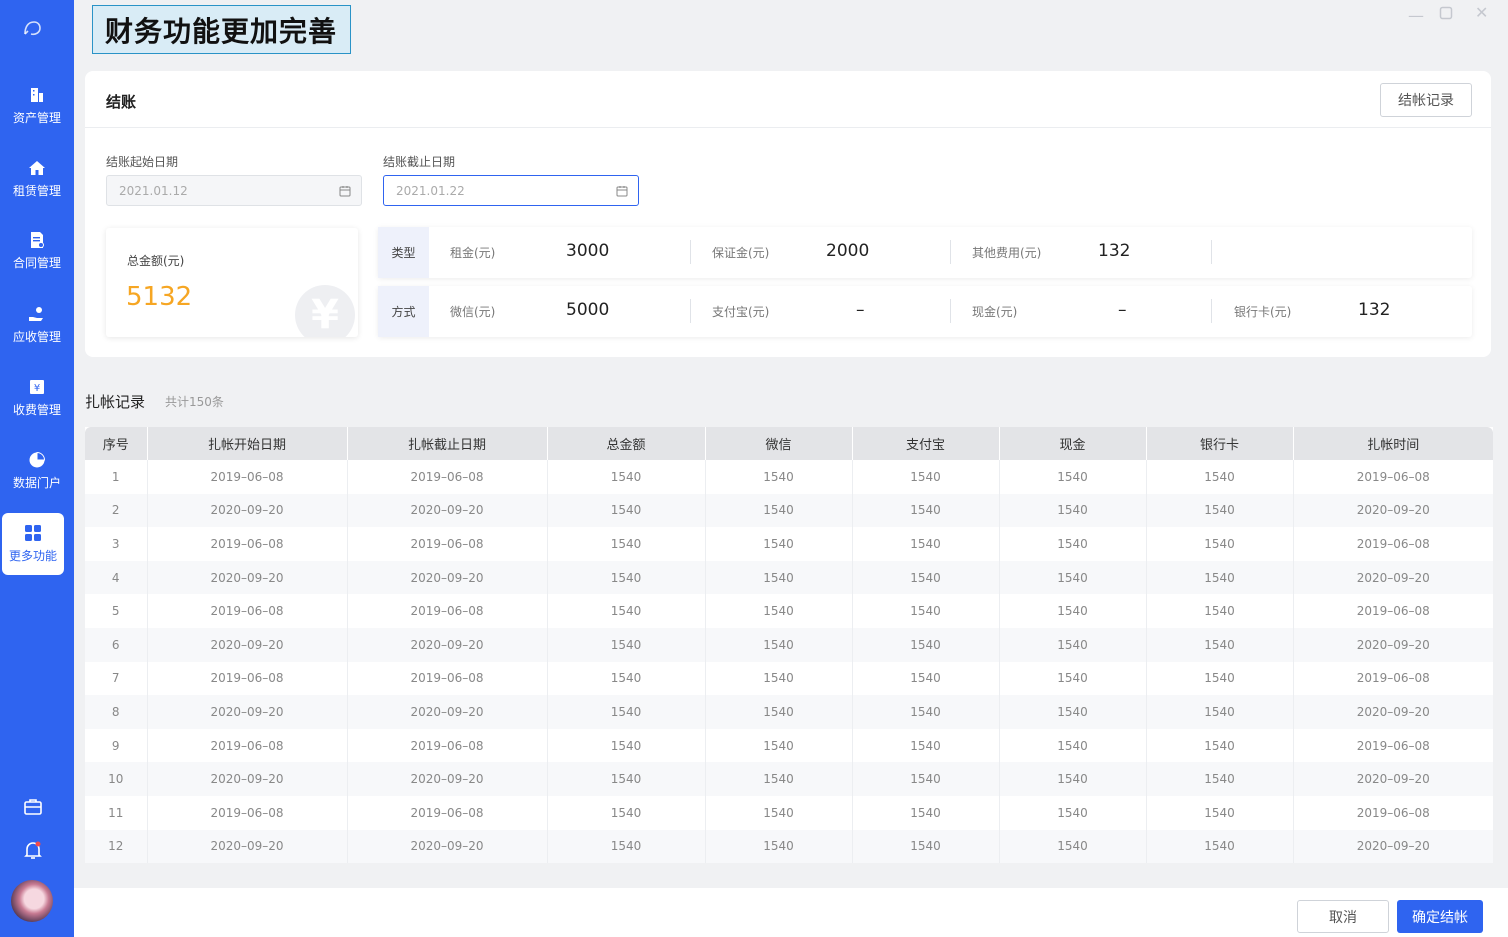 This screenshot has width=1508, height=937. Describe the element at coordinates (116, 544) in the screenshot. I see `table-cell: 3` at that location.